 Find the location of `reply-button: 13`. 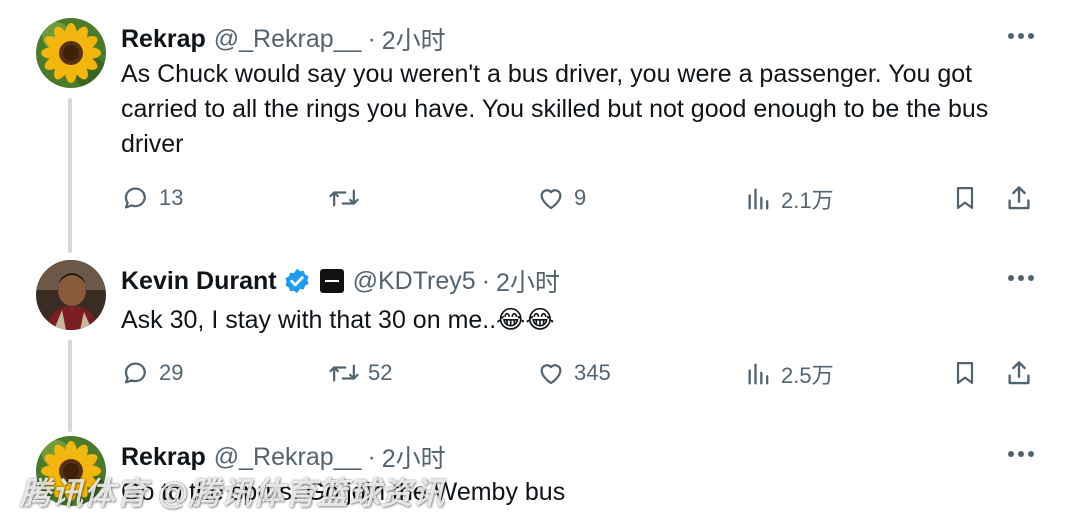

reply-button: 13 is located at coordinates (152, 198).